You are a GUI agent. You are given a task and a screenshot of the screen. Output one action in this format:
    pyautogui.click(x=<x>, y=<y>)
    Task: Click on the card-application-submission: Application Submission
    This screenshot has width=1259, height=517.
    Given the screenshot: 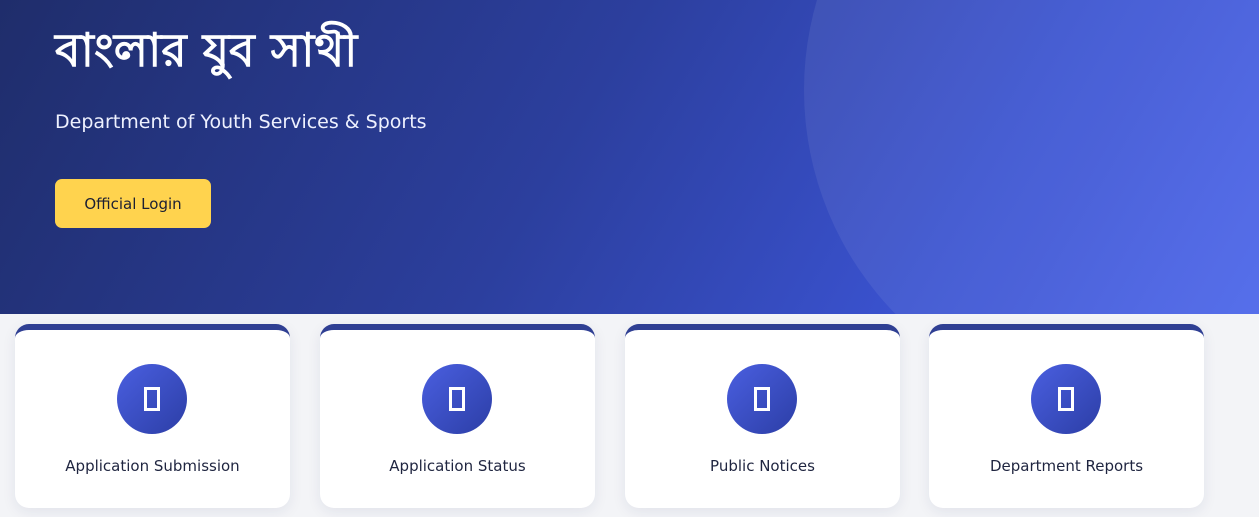 What is the action you would take?
    pyautogui.click(x=152, y=416)
    